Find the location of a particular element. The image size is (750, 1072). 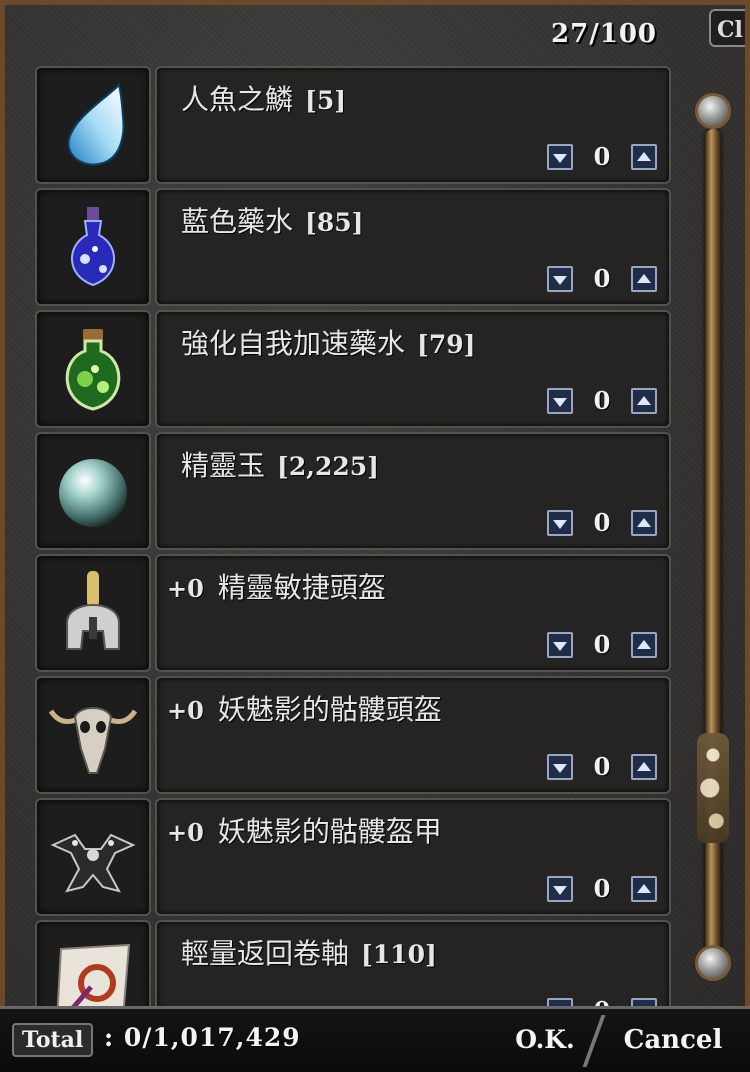

list-item: +0 妖魅影的骷髏盔甲 0 is located at coordinates (353, 857).